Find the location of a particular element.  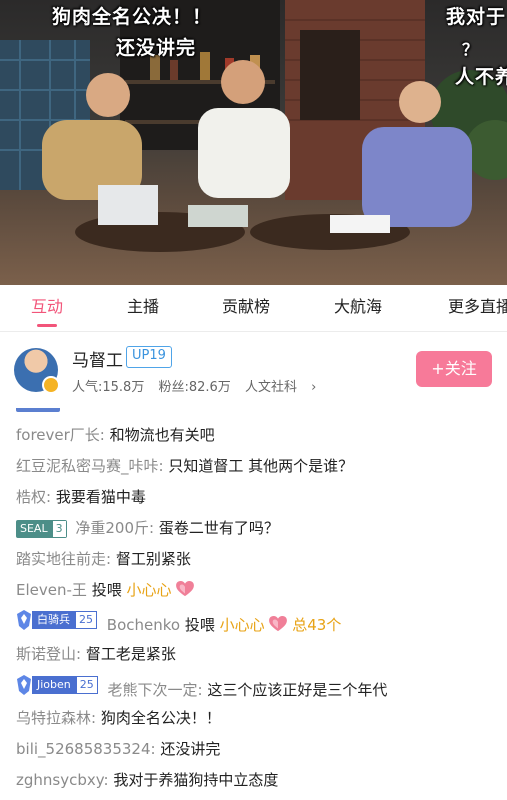

chat-message: 梏权: 我要看猫中毒 is located at coordinates (81, 497).